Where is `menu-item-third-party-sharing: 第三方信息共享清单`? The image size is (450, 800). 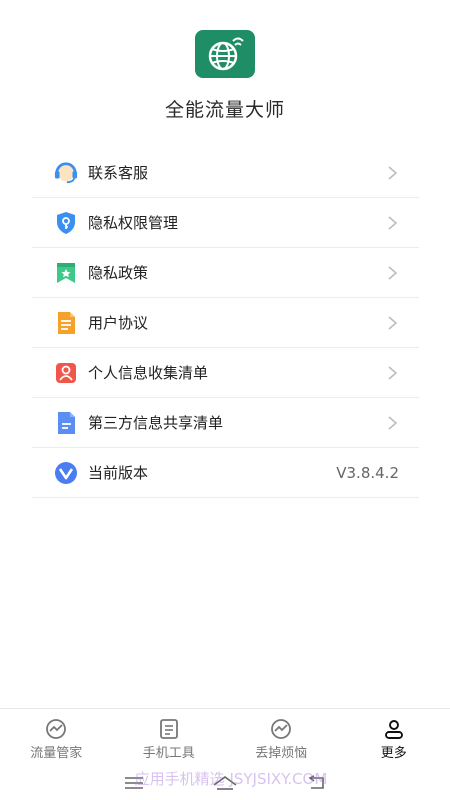
menu-item-third-party-sharing: 第三方信息共享清单 is located at coordinates (225, 423).